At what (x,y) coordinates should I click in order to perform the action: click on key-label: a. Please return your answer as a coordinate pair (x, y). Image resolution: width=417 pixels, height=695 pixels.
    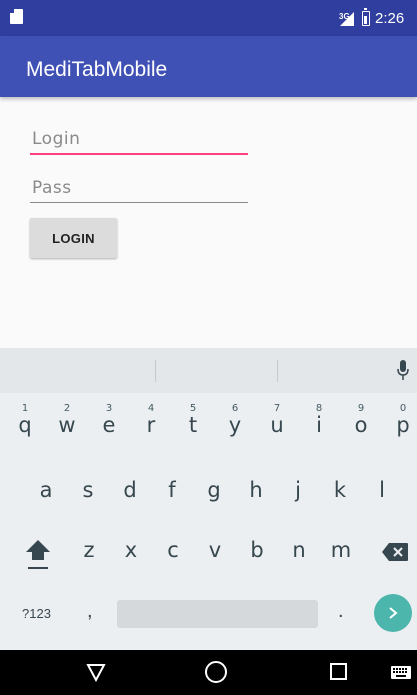
    Looking at the image, I should click on (46, 490).